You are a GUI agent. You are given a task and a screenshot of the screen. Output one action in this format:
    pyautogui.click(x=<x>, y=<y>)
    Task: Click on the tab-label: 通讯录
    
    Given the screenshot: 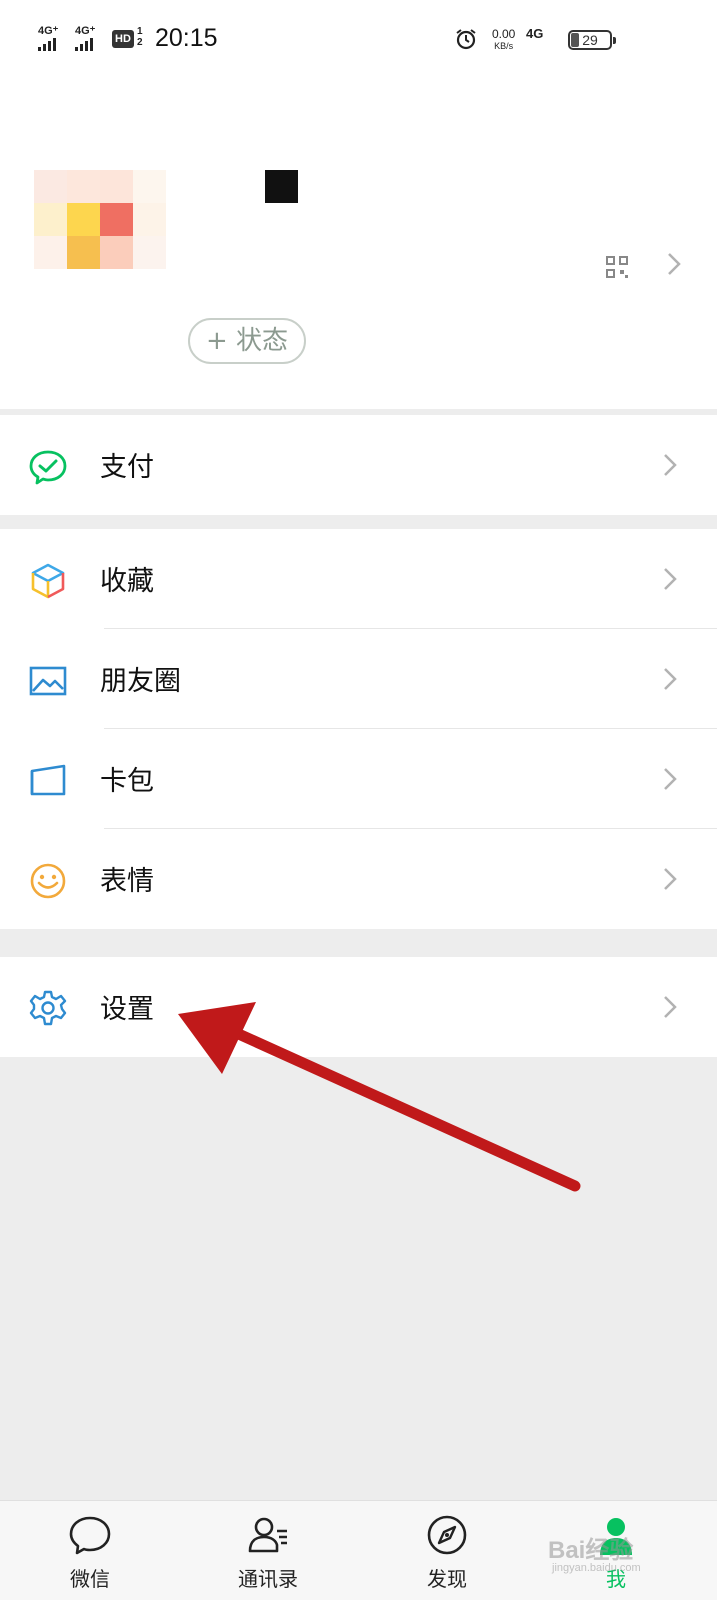 What is the action you would take?
    pyautogui.click(x=268, y=1579)
    